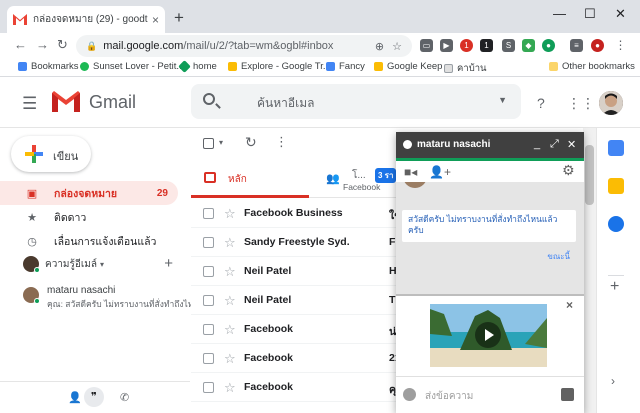 The height and width of the screenshot is (413, 640). I want to click on extension-video-icon: ▶, so click(446, 45).